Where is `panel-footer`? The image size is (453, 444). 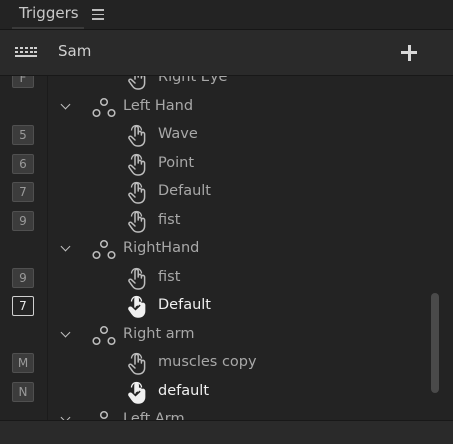
panel-footer is located at coordinates (226, 432).